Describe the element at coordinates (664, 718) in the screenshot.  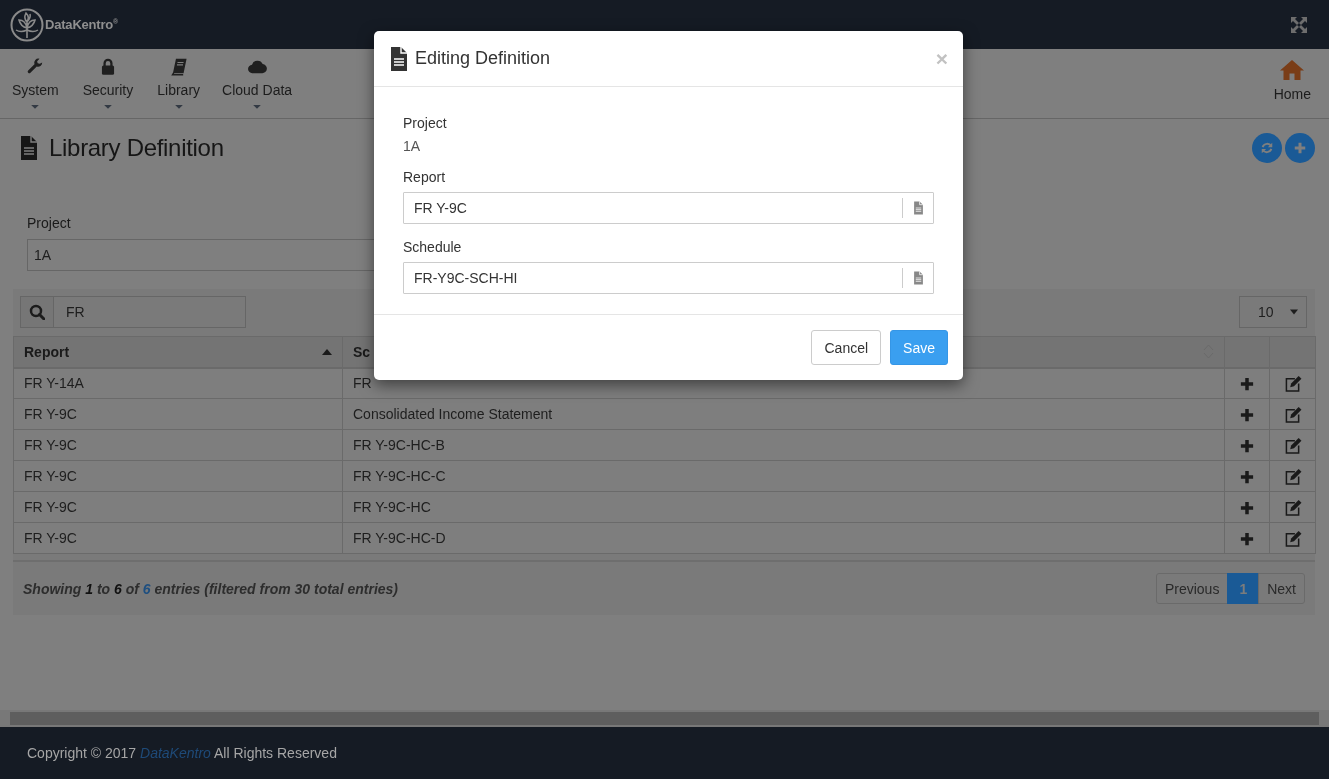
I see `scrollbar` at that location.